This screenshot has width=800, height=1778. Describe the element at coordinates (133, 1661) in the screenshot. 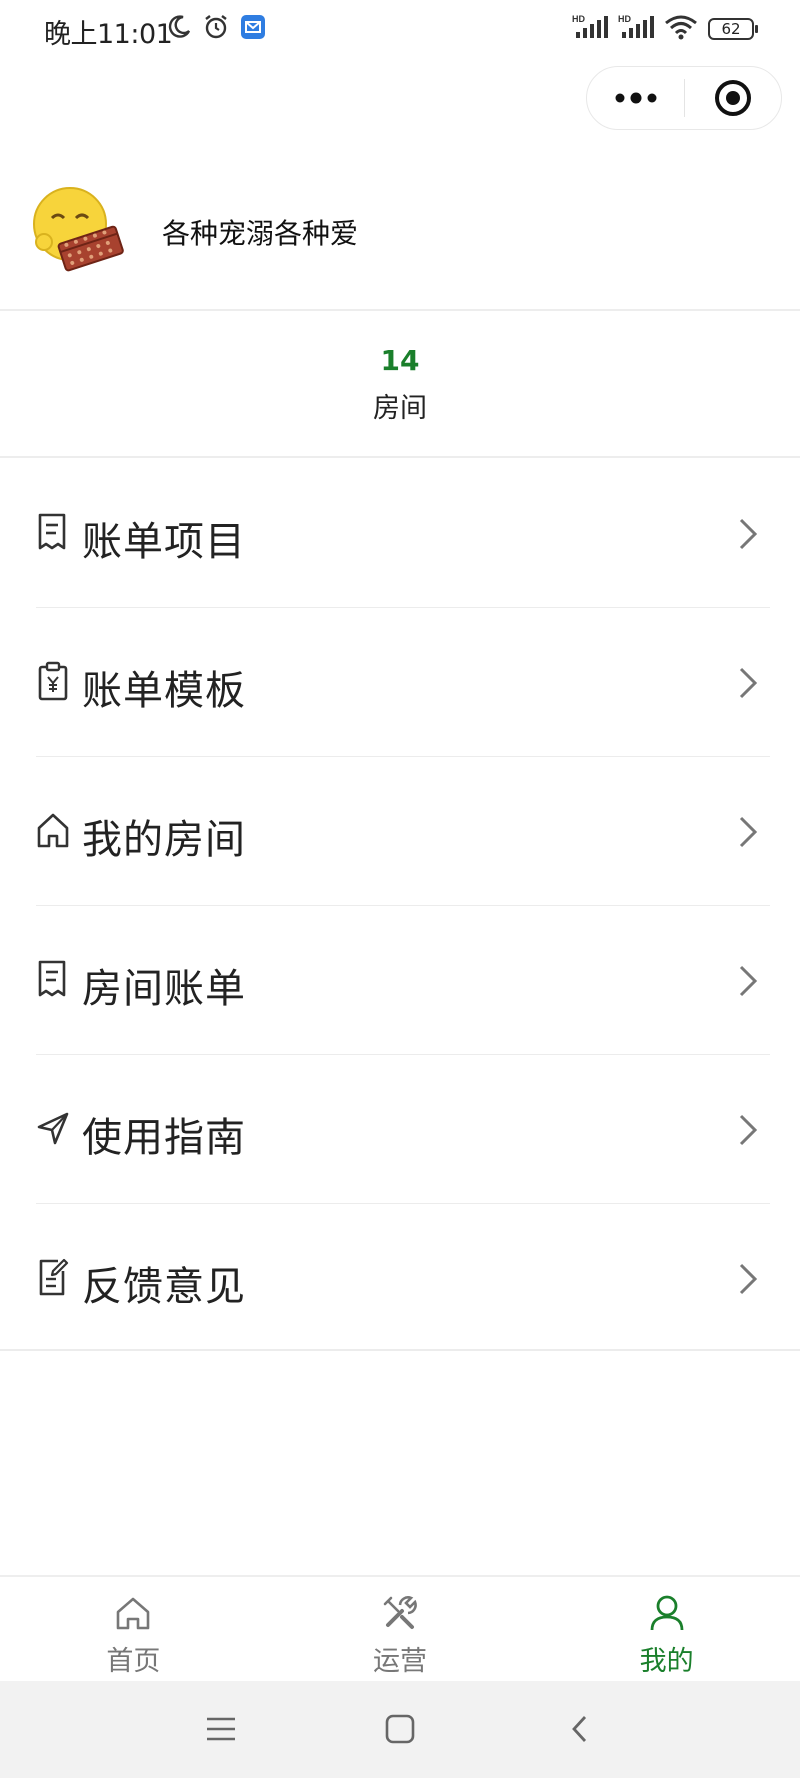

I see `tab-label: 首页` at that location.